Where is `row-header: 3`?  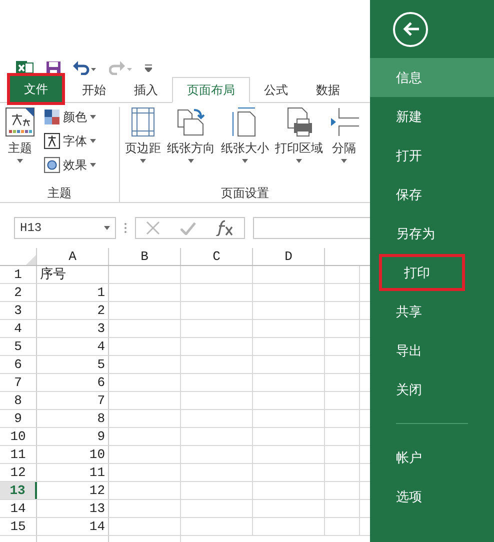 row-header: 3 is located at coordinates (18, 310).